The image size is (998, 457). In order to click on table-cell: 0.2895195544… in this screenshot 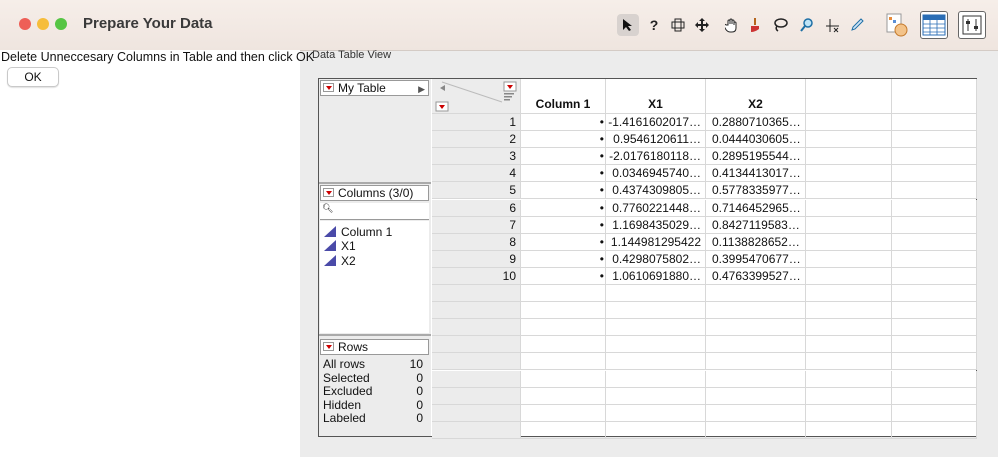, I will do `click(756, 157)`.